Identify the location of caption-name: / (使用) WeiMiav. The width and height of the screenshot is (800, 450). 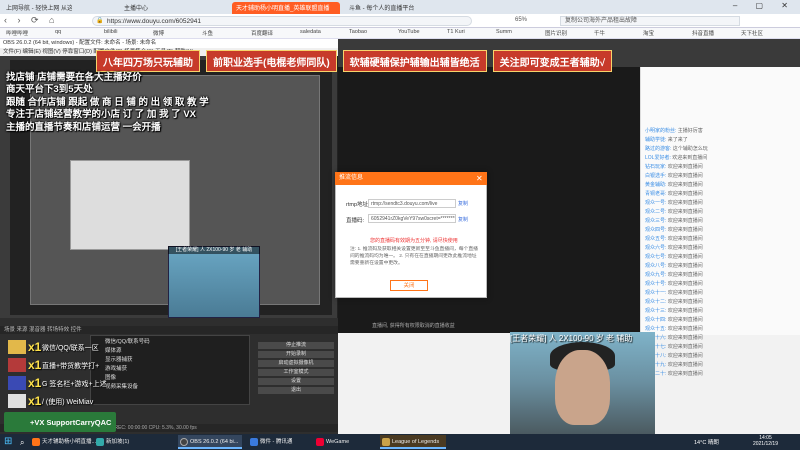
(68, 402).